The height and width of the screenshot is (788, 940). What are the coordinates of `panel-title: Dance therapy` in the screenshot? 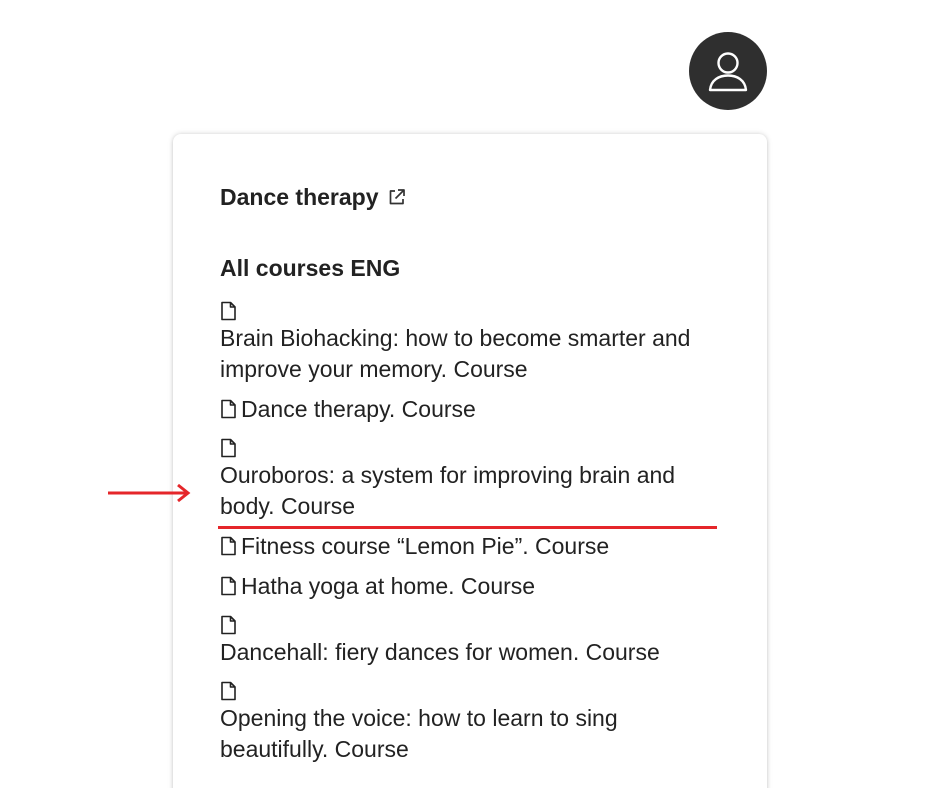 It's located at (299, 197).